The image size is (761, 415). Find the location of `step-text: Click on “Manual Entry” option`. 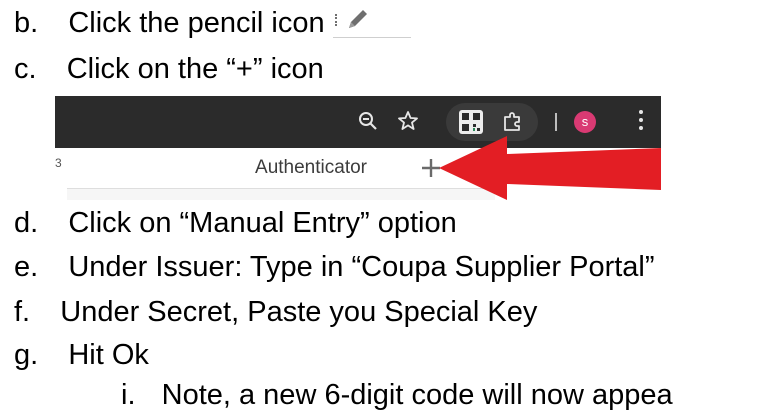

step-text: Click on “Manual Entry” option is located at coordinates (262, 223).